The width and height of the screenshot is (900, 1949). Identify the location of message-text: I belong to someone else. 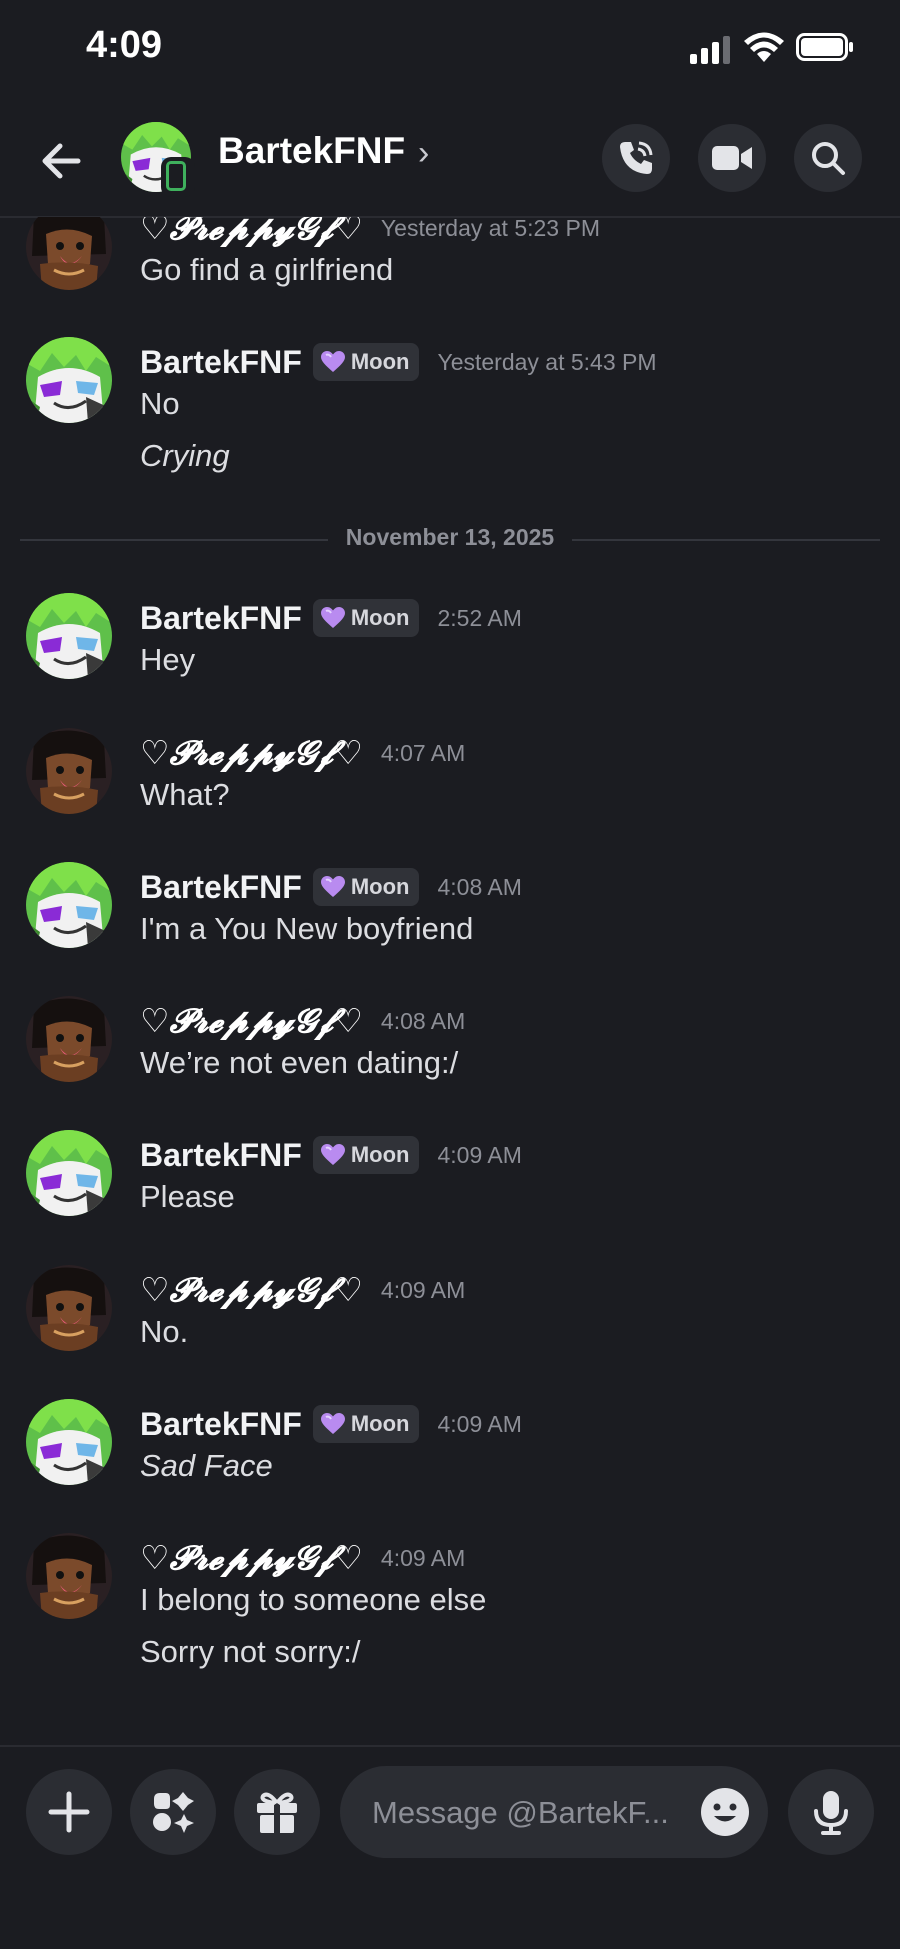
(313, 1599).